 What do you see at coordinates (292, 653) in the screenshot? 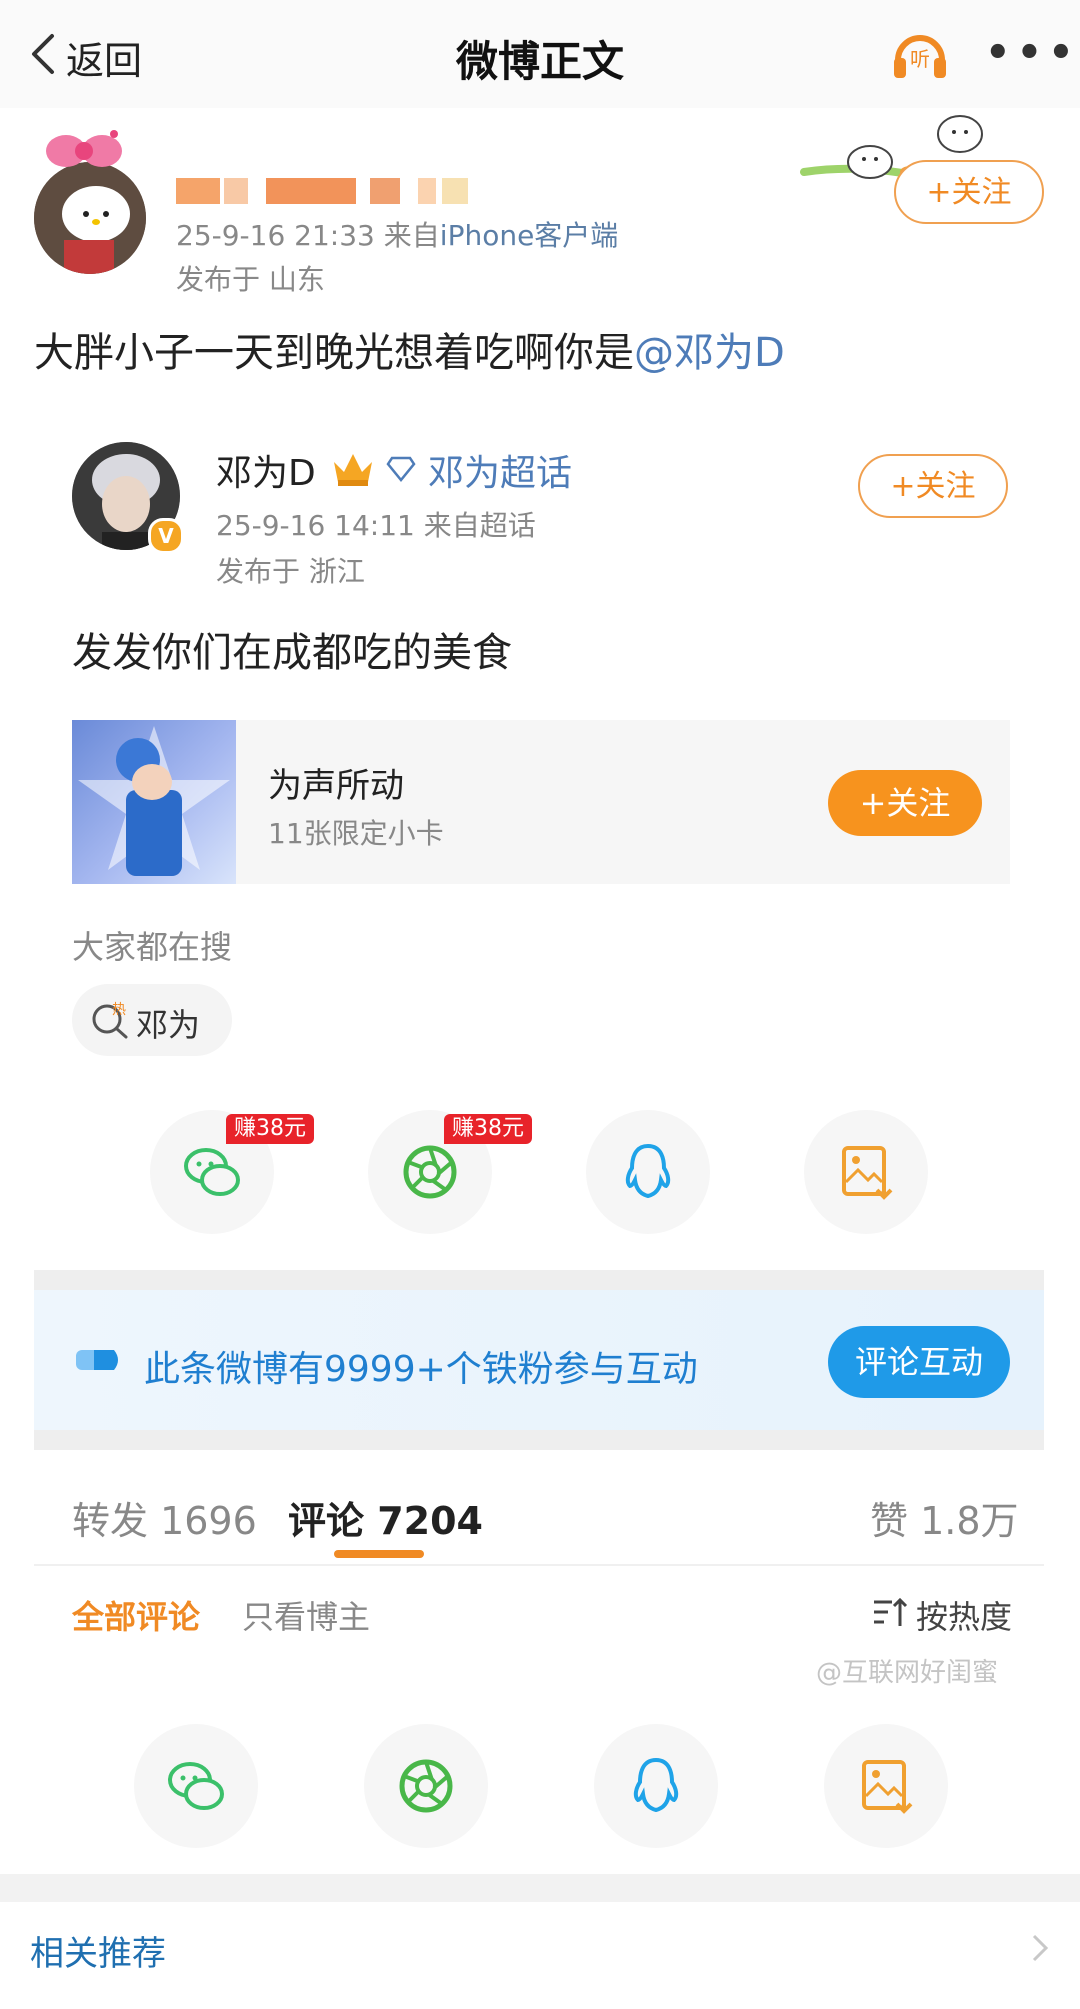
I see `retweet-text: 发发你们在成都吃的美食` at bounding box center [292, 653].